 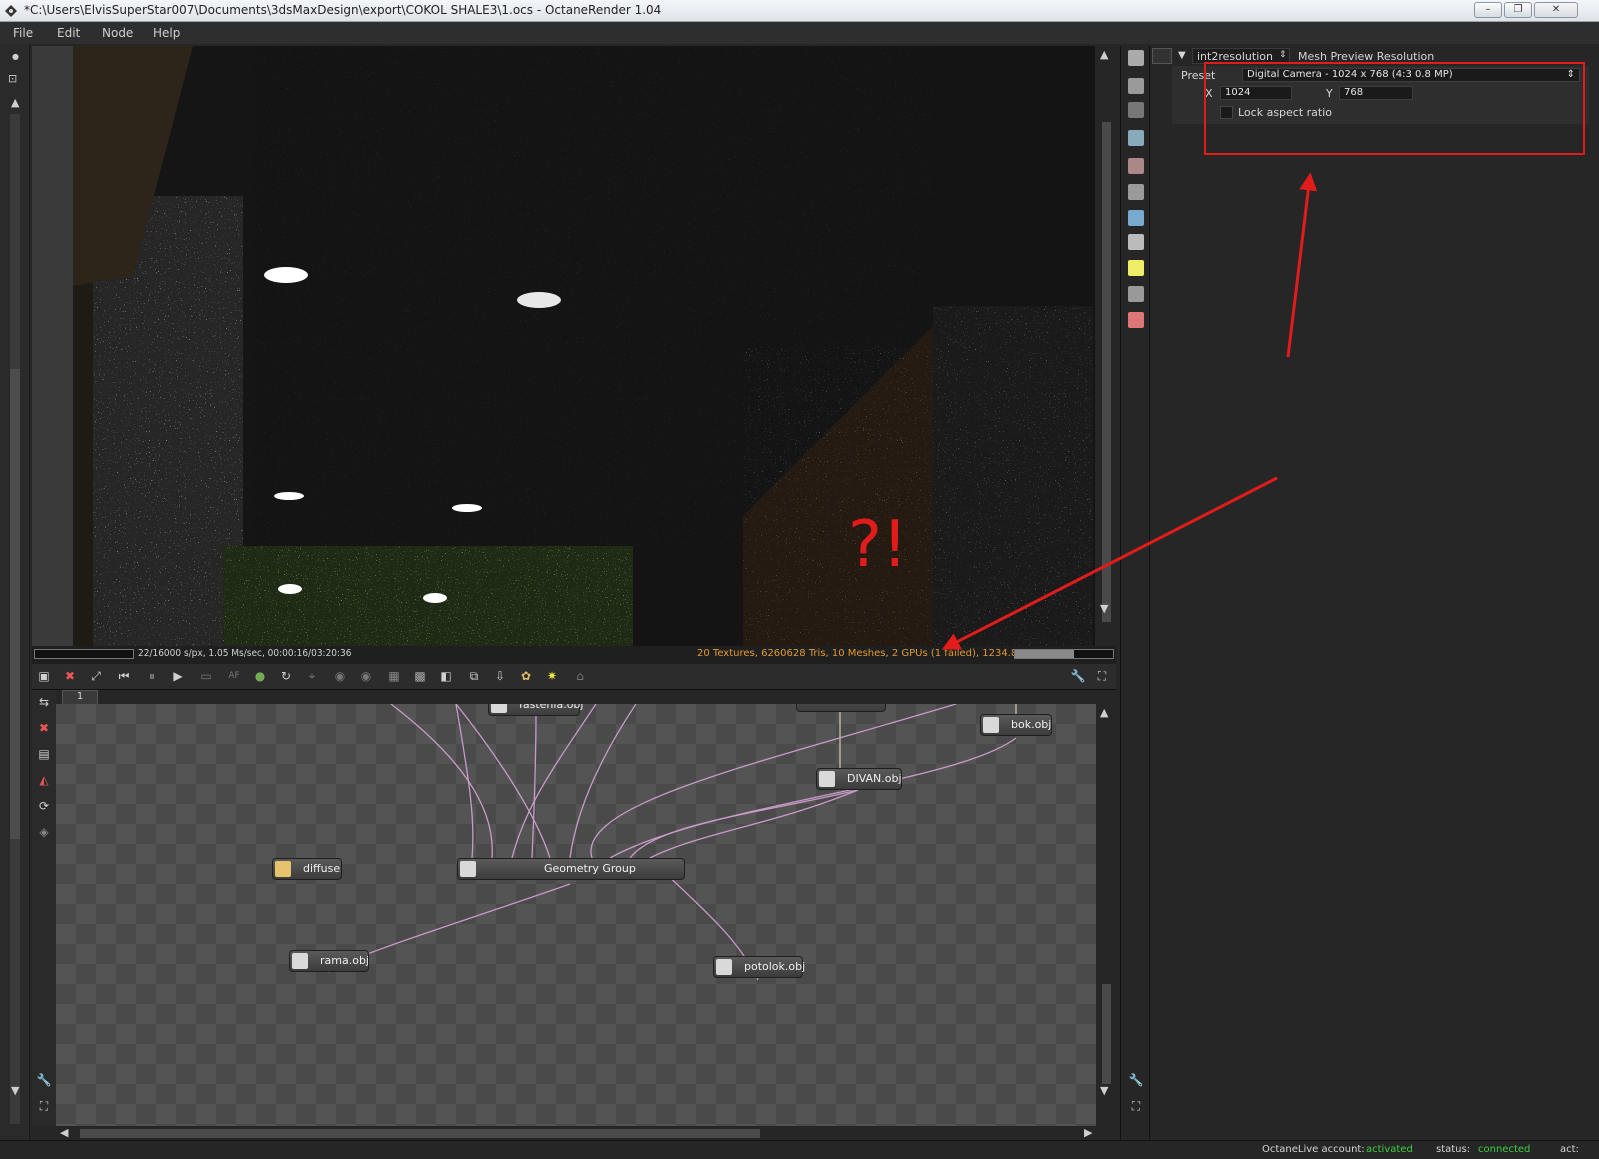 I want to click on pick-icon: ⌖, so click(x=312, y=676).